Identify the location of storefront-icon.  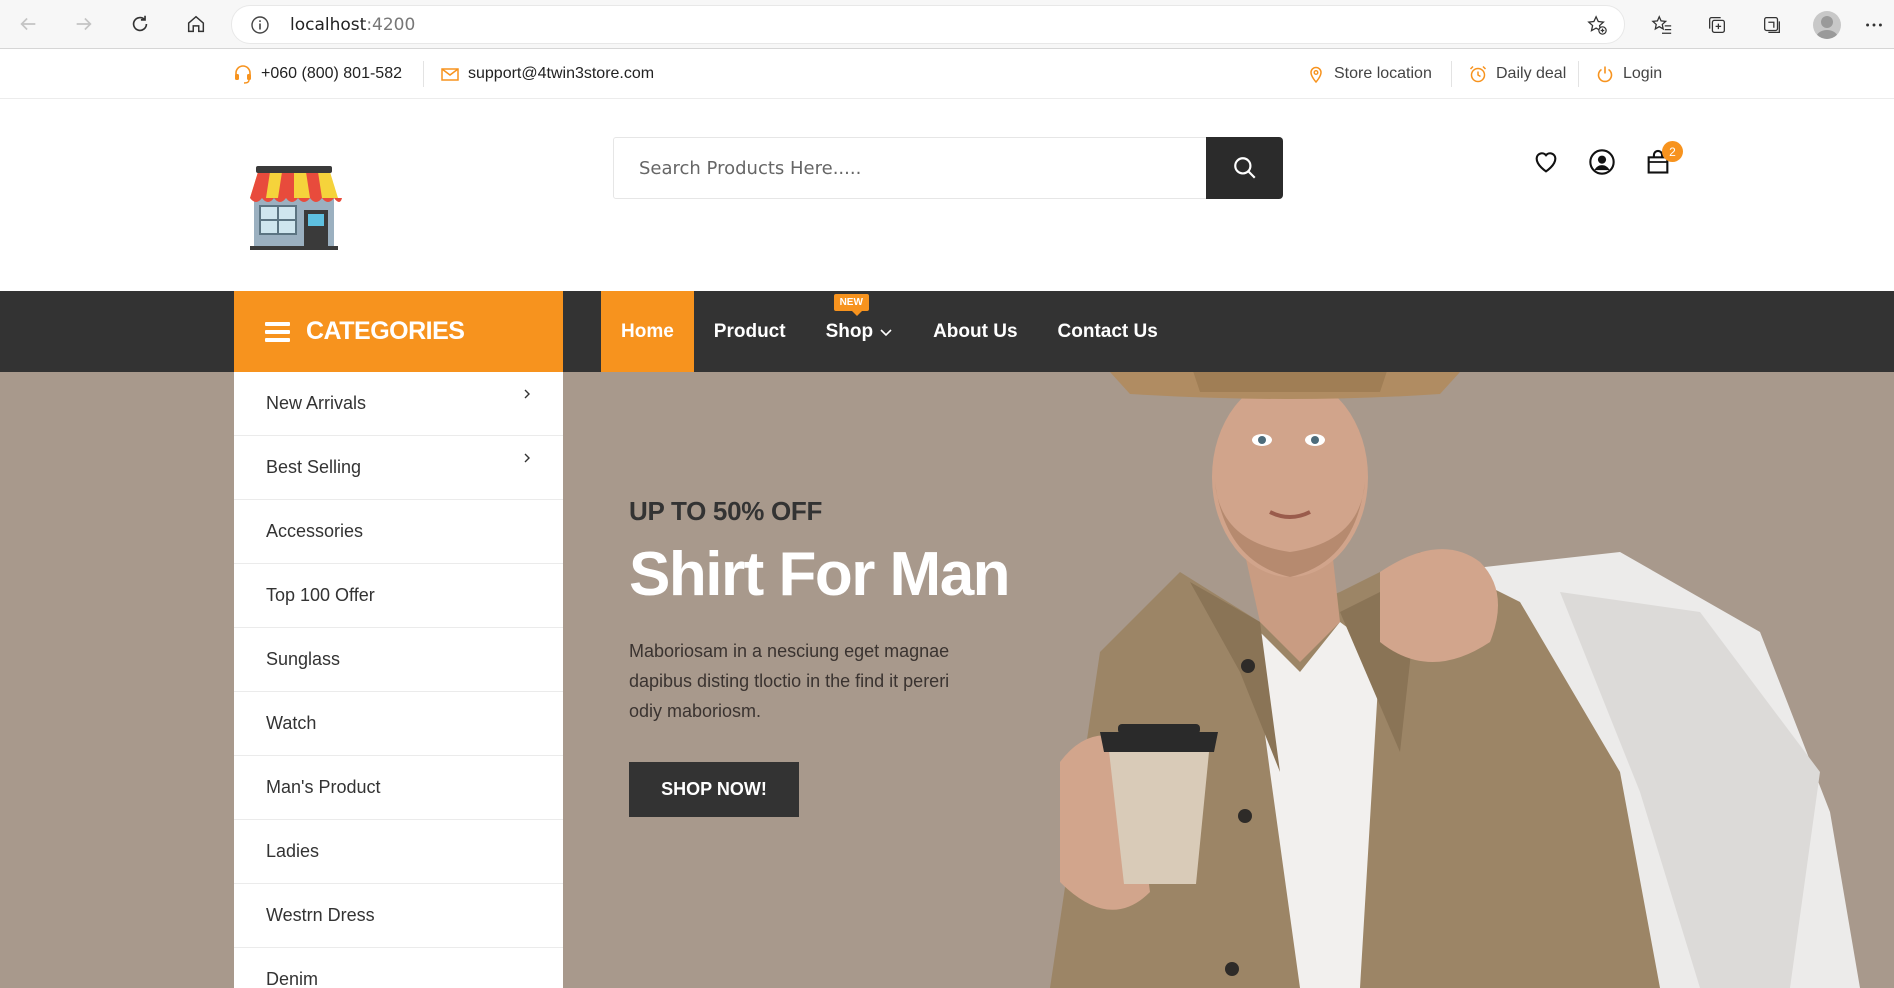
(296, 208).